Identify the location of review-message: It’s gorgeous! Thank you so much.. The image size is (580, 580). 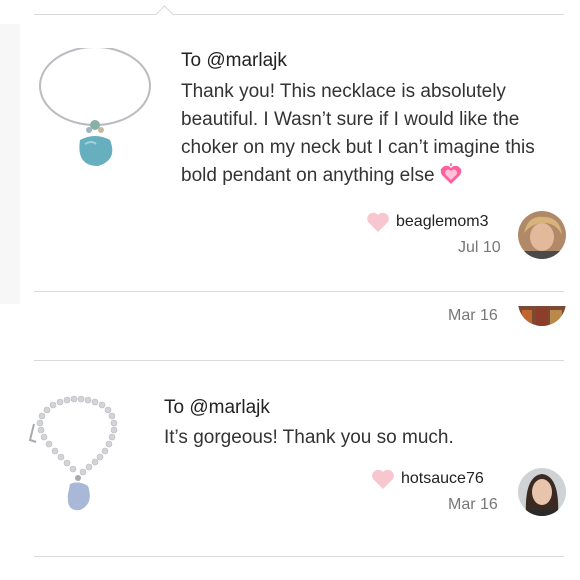
(309, 437).